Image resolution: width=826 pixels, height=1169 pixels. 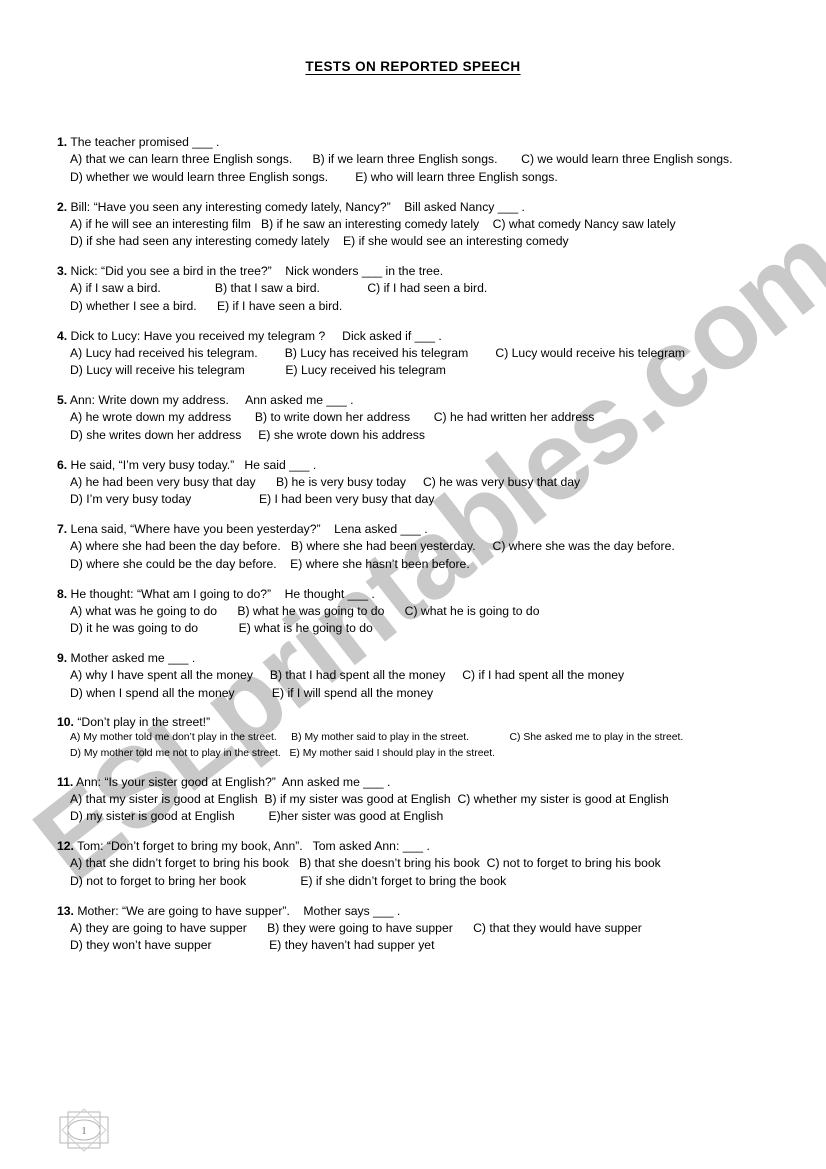 I want to click on question-number: 8., so click(x=62, y=593).